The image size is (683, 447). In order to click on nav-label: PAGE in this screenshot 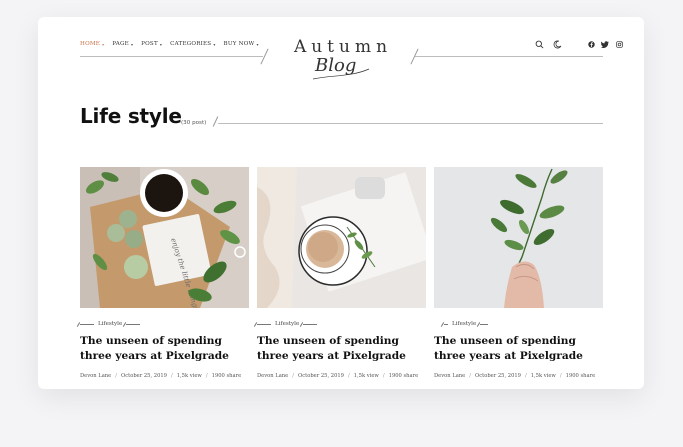, I will do `click(120, 44)`.